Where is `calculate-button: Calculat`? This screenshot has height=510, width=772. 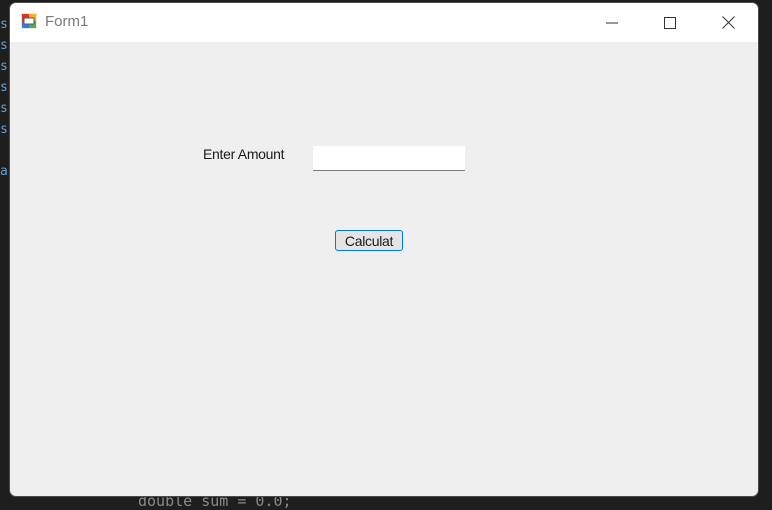
calculate-button: Calculat is located at coordinates (369, 240).